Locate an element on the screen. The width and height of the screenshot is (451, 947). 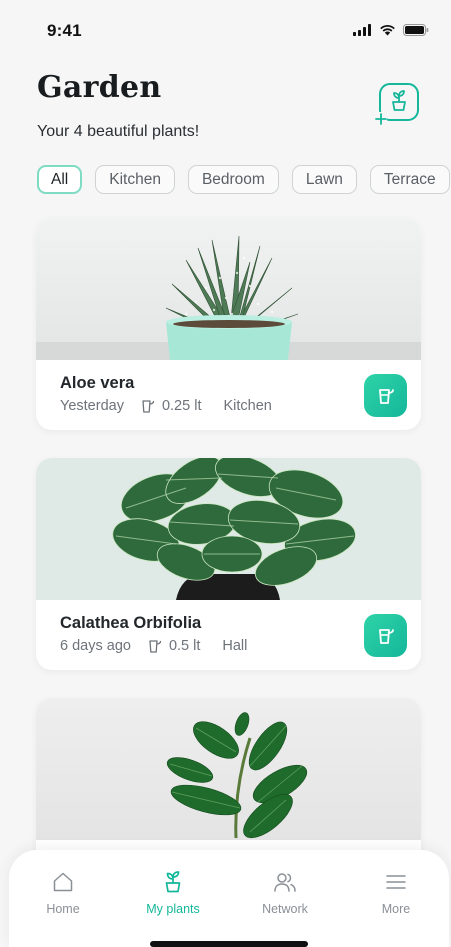
home-indicator is located at coordinates (229, 944).